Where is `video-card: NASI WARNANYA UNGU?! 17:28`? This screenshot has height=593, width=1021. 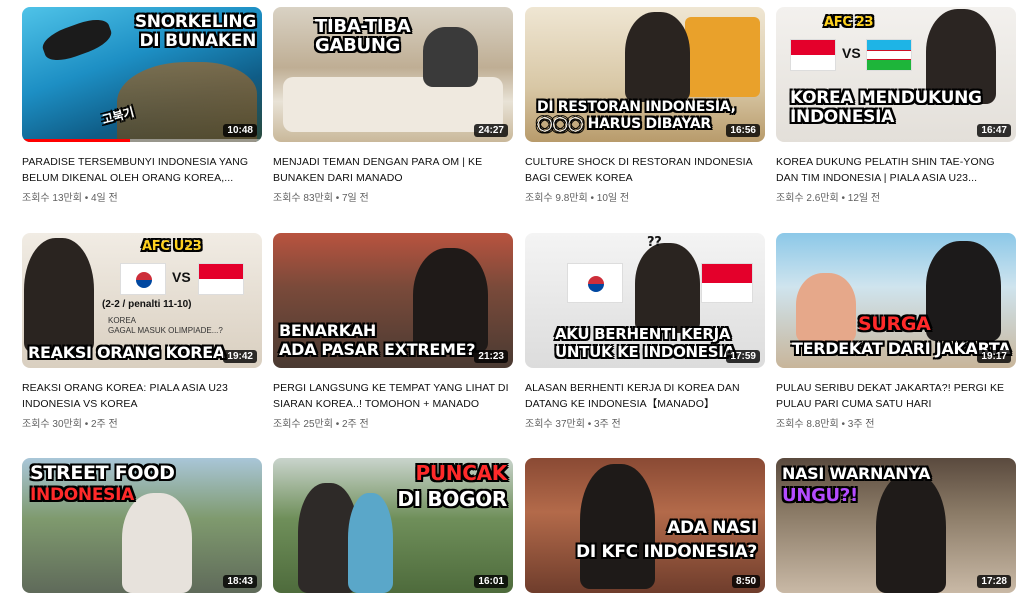 video-card: NASI WARNANYA UNGU?! 17:28 is located at coordinates (896, 525).